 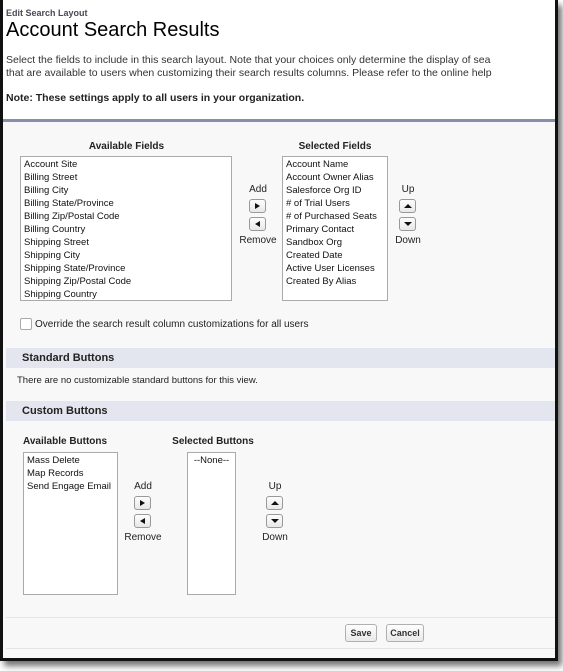 What do you see at coordinates (408, 189) in the screenshot?
I see `move-up-field-label: Up` at bounding box center [408, 189].